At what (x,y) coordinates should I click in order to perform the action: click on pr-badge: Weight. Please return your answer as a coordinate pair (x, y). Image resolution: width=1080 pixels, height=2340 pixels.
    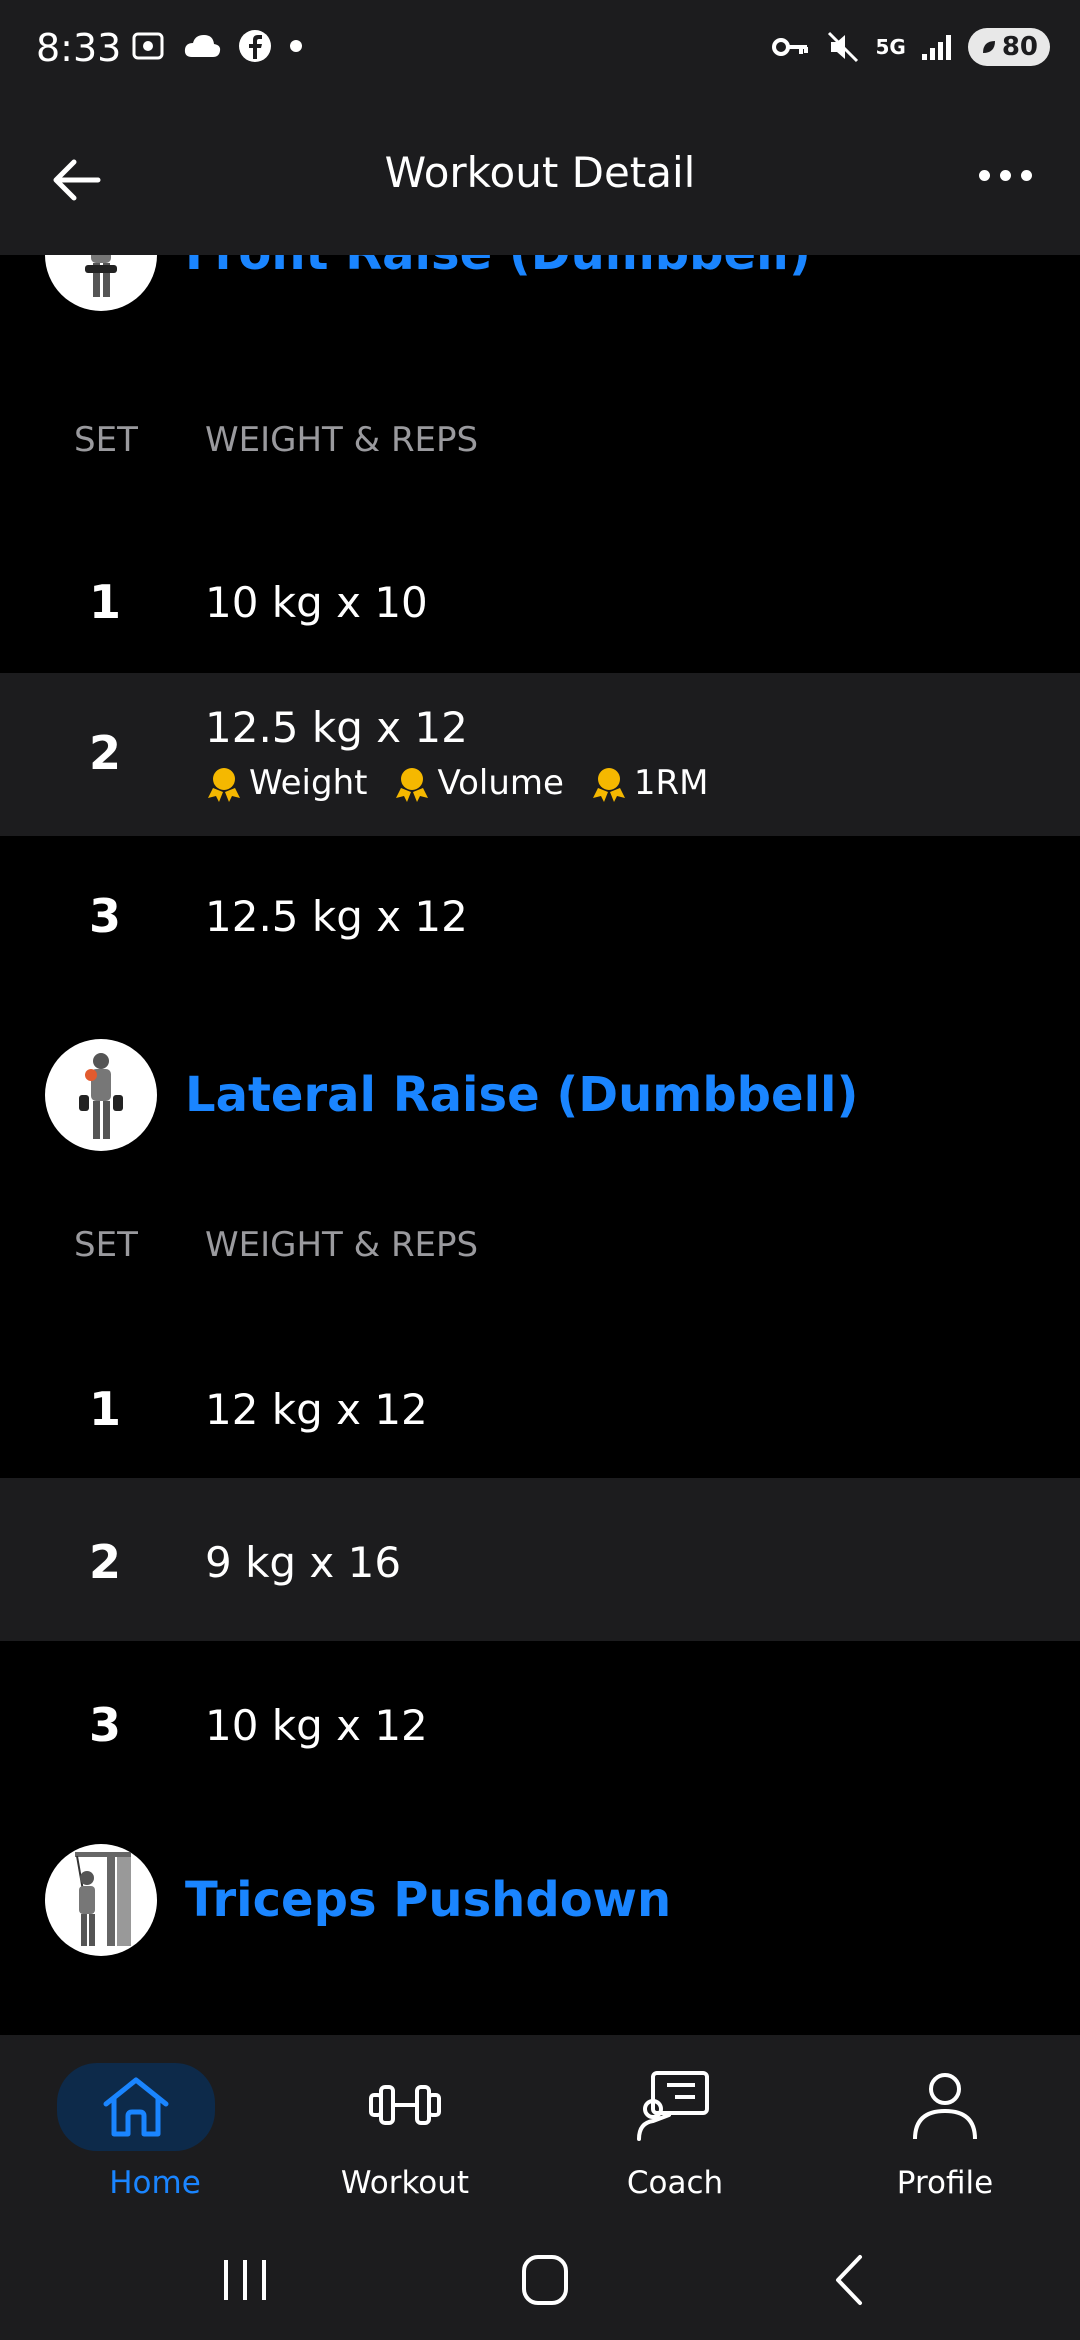
    Looking at the image, I should click on (286, 783).